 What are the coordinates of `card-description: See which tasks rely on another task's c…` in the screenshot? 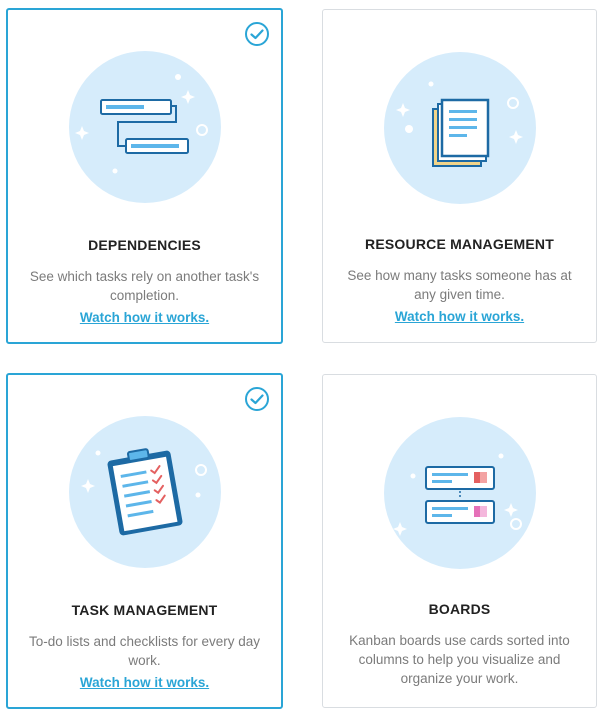 It's located at (144, 286).